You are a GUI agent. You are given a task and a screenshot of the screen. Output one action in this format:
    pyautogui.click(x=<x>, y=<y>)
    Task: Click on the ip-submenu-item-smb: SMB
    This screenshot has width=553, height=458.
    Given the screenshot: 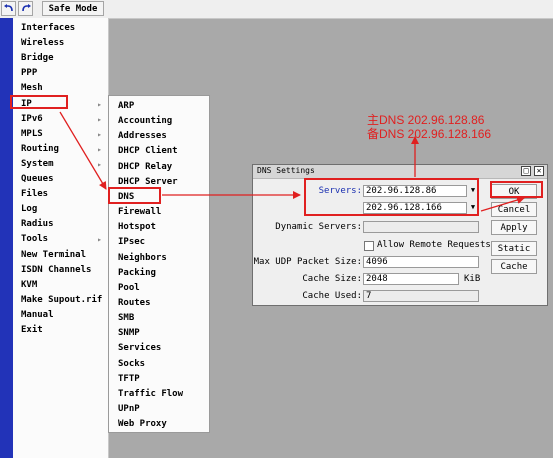 What is the action you would take?
    pyautogui.click(x=159, y=318)
    